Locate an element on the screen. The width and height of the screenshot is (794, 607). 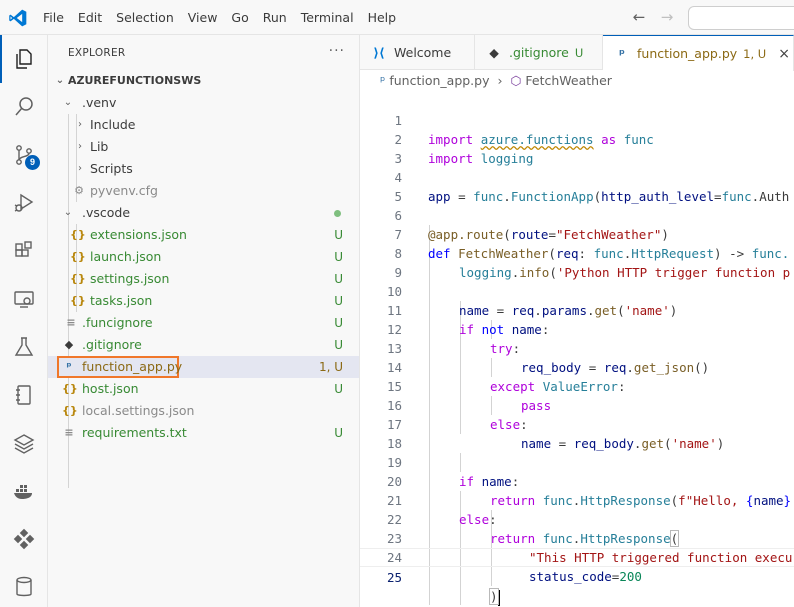
extensions-icon is located at coordinates (24, 251).